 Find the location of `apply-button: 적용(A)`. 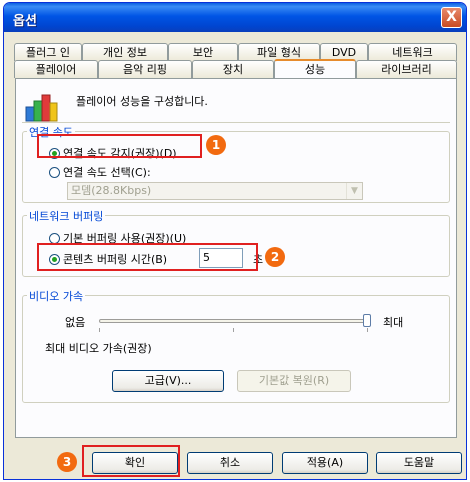

apply-button: 적용(A) is located at coordinates (325, 463).